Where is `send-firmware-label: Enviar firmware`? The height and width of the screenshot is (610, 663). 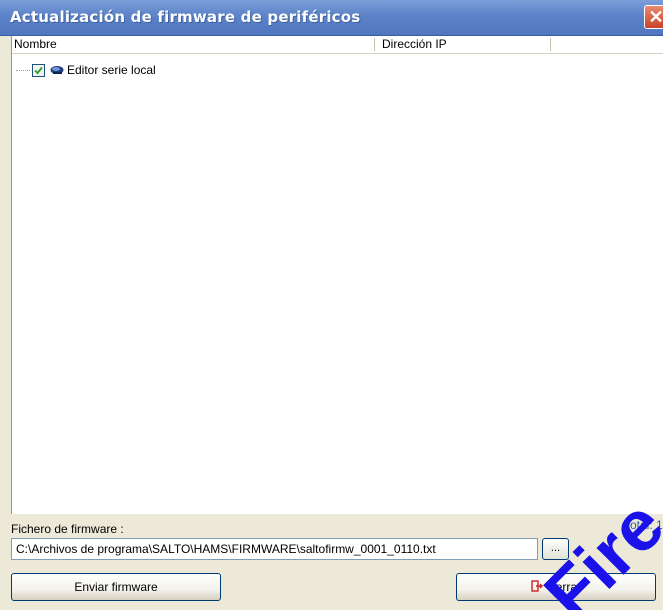 send-firmware-label: Enviar firmware is located at coordinates (116, 587).